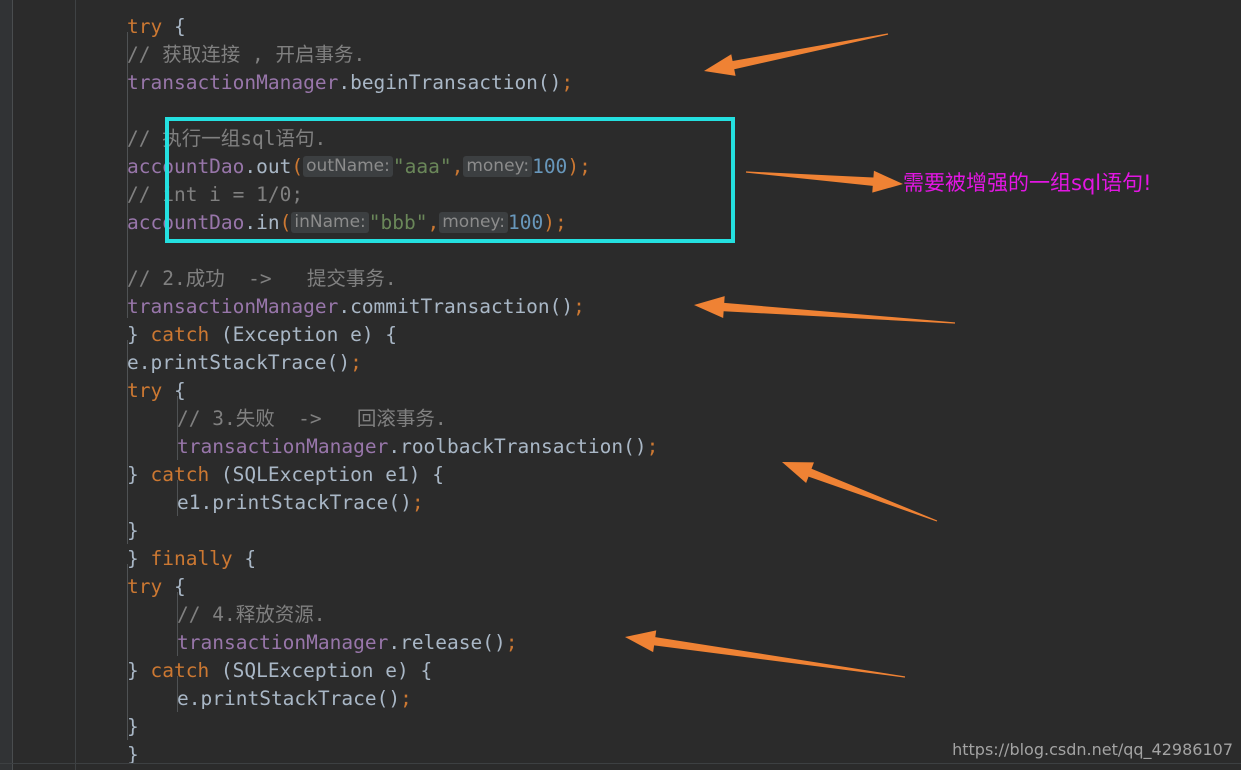 The width and height of the screenshot is (1241, 770). I want to click on code-token: // 2.成功 -> 提交事务., so click(262, 278).